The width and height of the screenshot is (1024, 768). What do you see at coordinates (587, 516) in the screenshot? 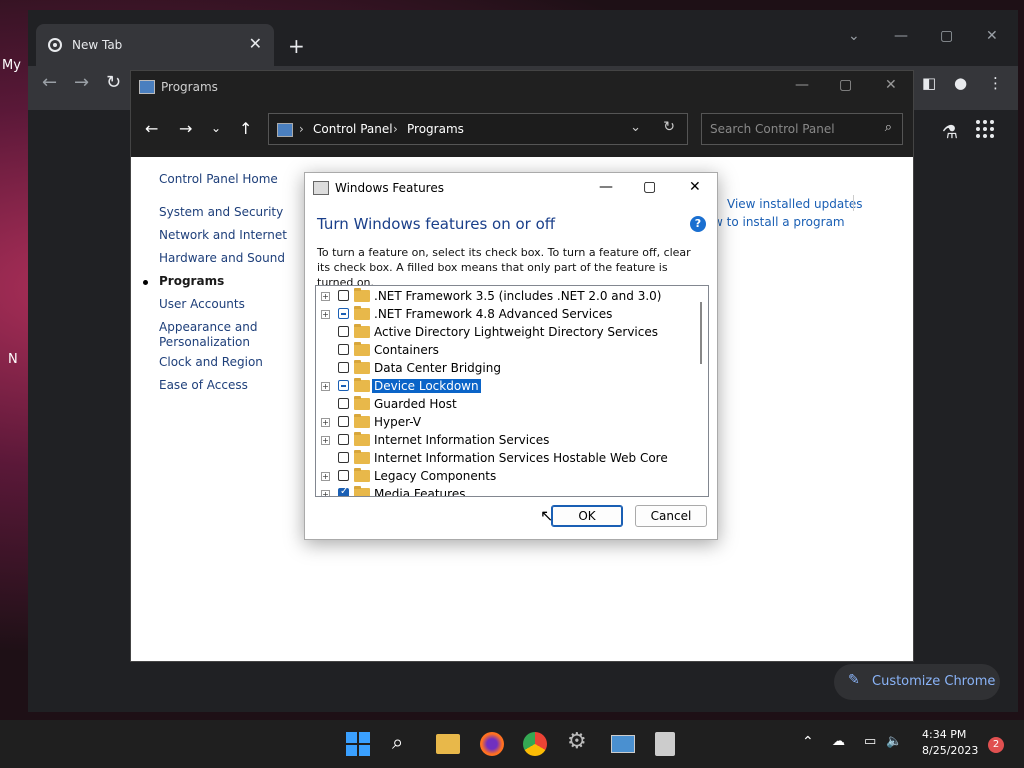
I see `ok-button: OK` at bounding box center [587, 516].